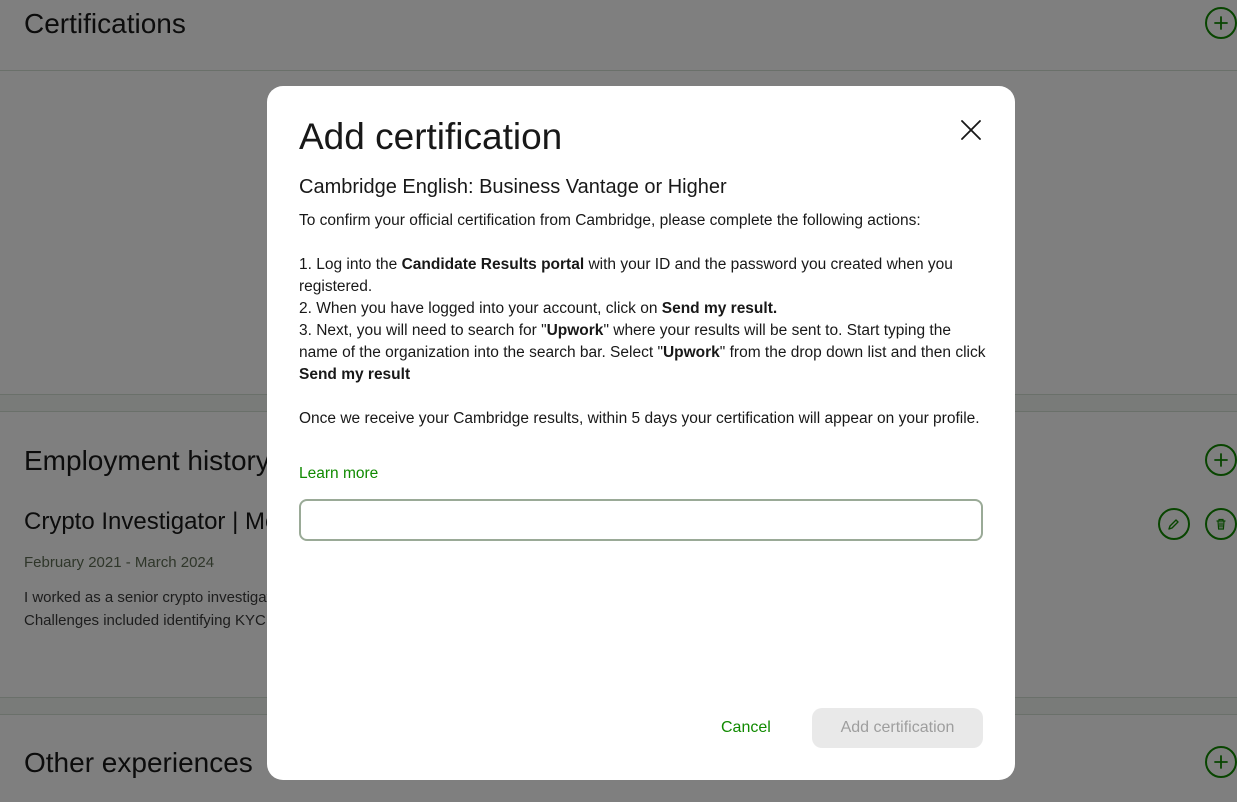 The image size is (1237, 802). What do you see at coordinates (423, 330) in the screenshot?
I see `step-text: 3. Next, you will need to search for "` at bounding box center [423, 330].